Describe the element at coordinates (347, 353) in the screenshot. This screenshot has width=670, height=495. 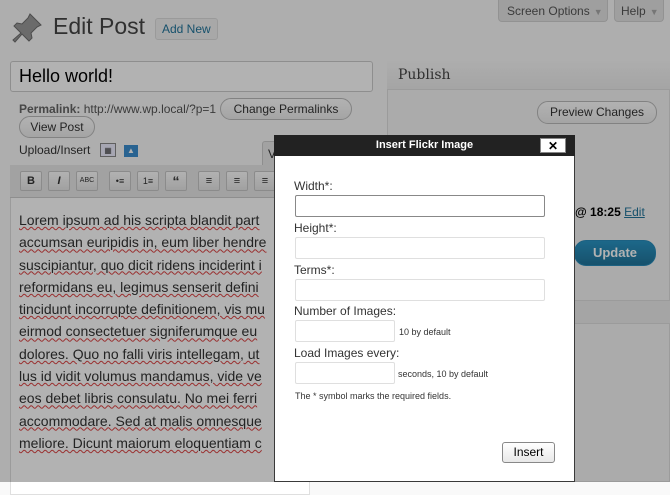
I see `load-images-every-label: Load Images every:` at that location.